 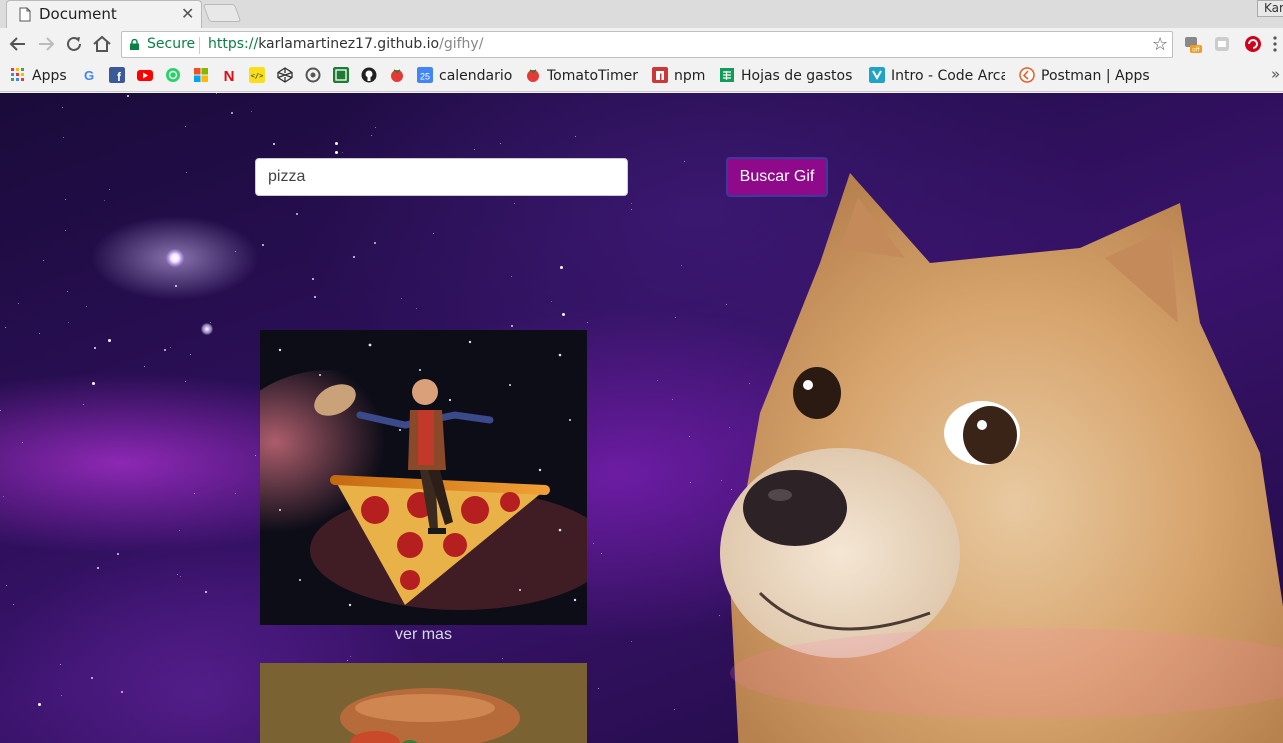 I want to click on apps-grid-icon, so click(x=17, y=74).